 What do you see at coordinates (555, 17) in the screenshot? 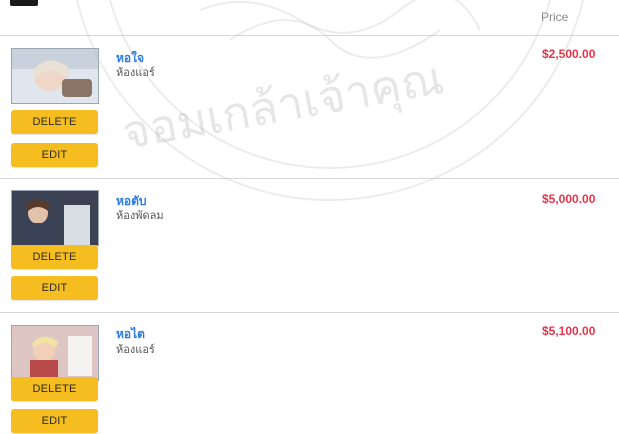
I see `price-column-header: Price` at bounding box center [555, 17].